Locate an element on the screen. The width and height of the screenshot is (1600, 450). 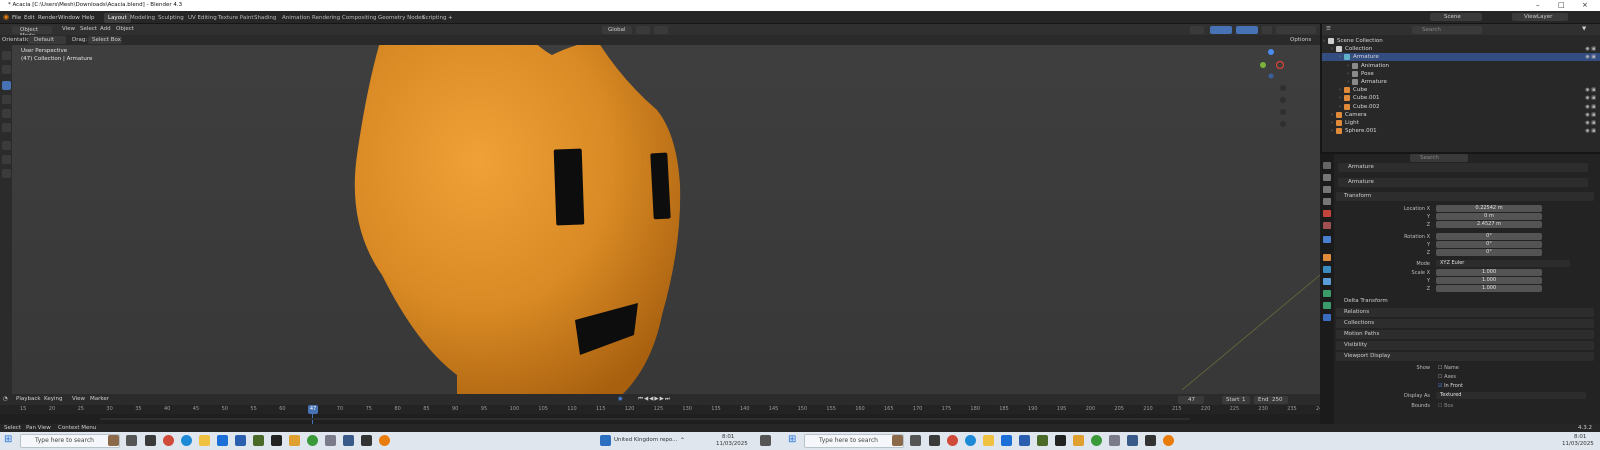
menu-add: Add is located at coordinates (105, 29).